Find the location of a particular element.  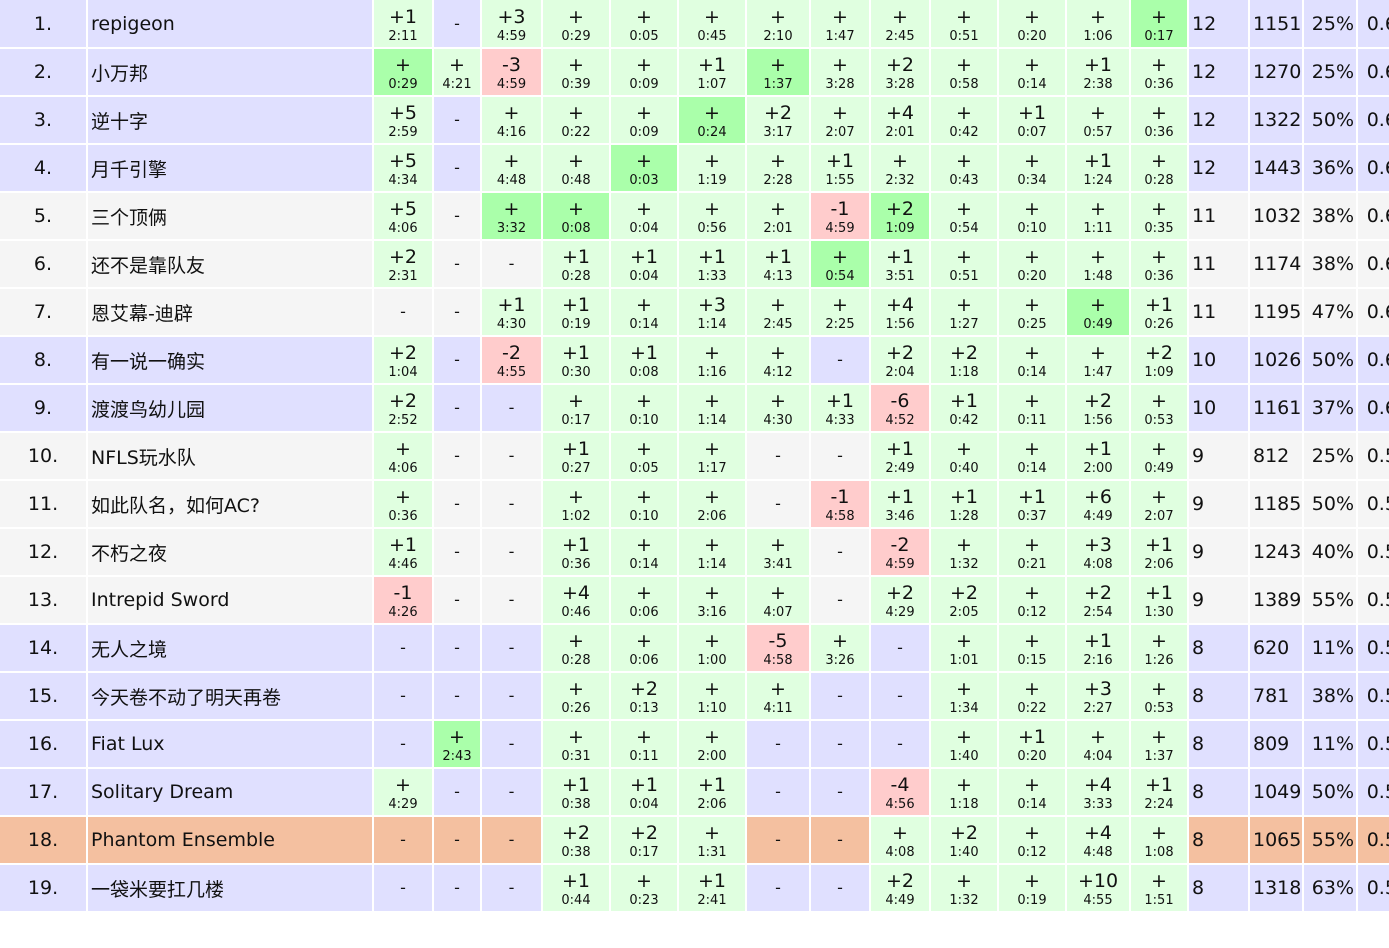

problem-cell: +1:08 is located at coordinates (1159, 840).